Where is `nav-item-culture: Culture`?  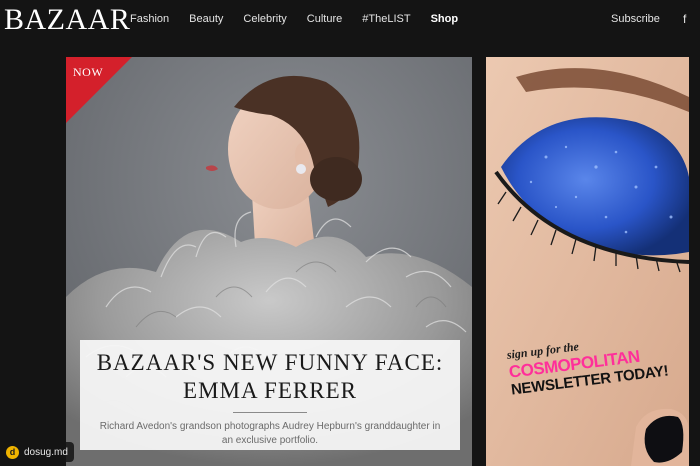 nav-item-culture: Culture is located at coordinates (324, 19).